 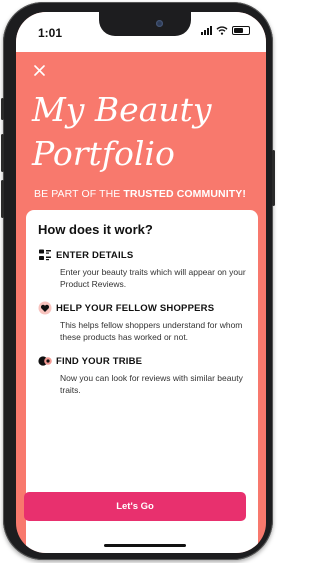 What do you see at coordinates (159, 23) in the screenshot?
I see `front-camera-icon` at bounding box center [159, 23].